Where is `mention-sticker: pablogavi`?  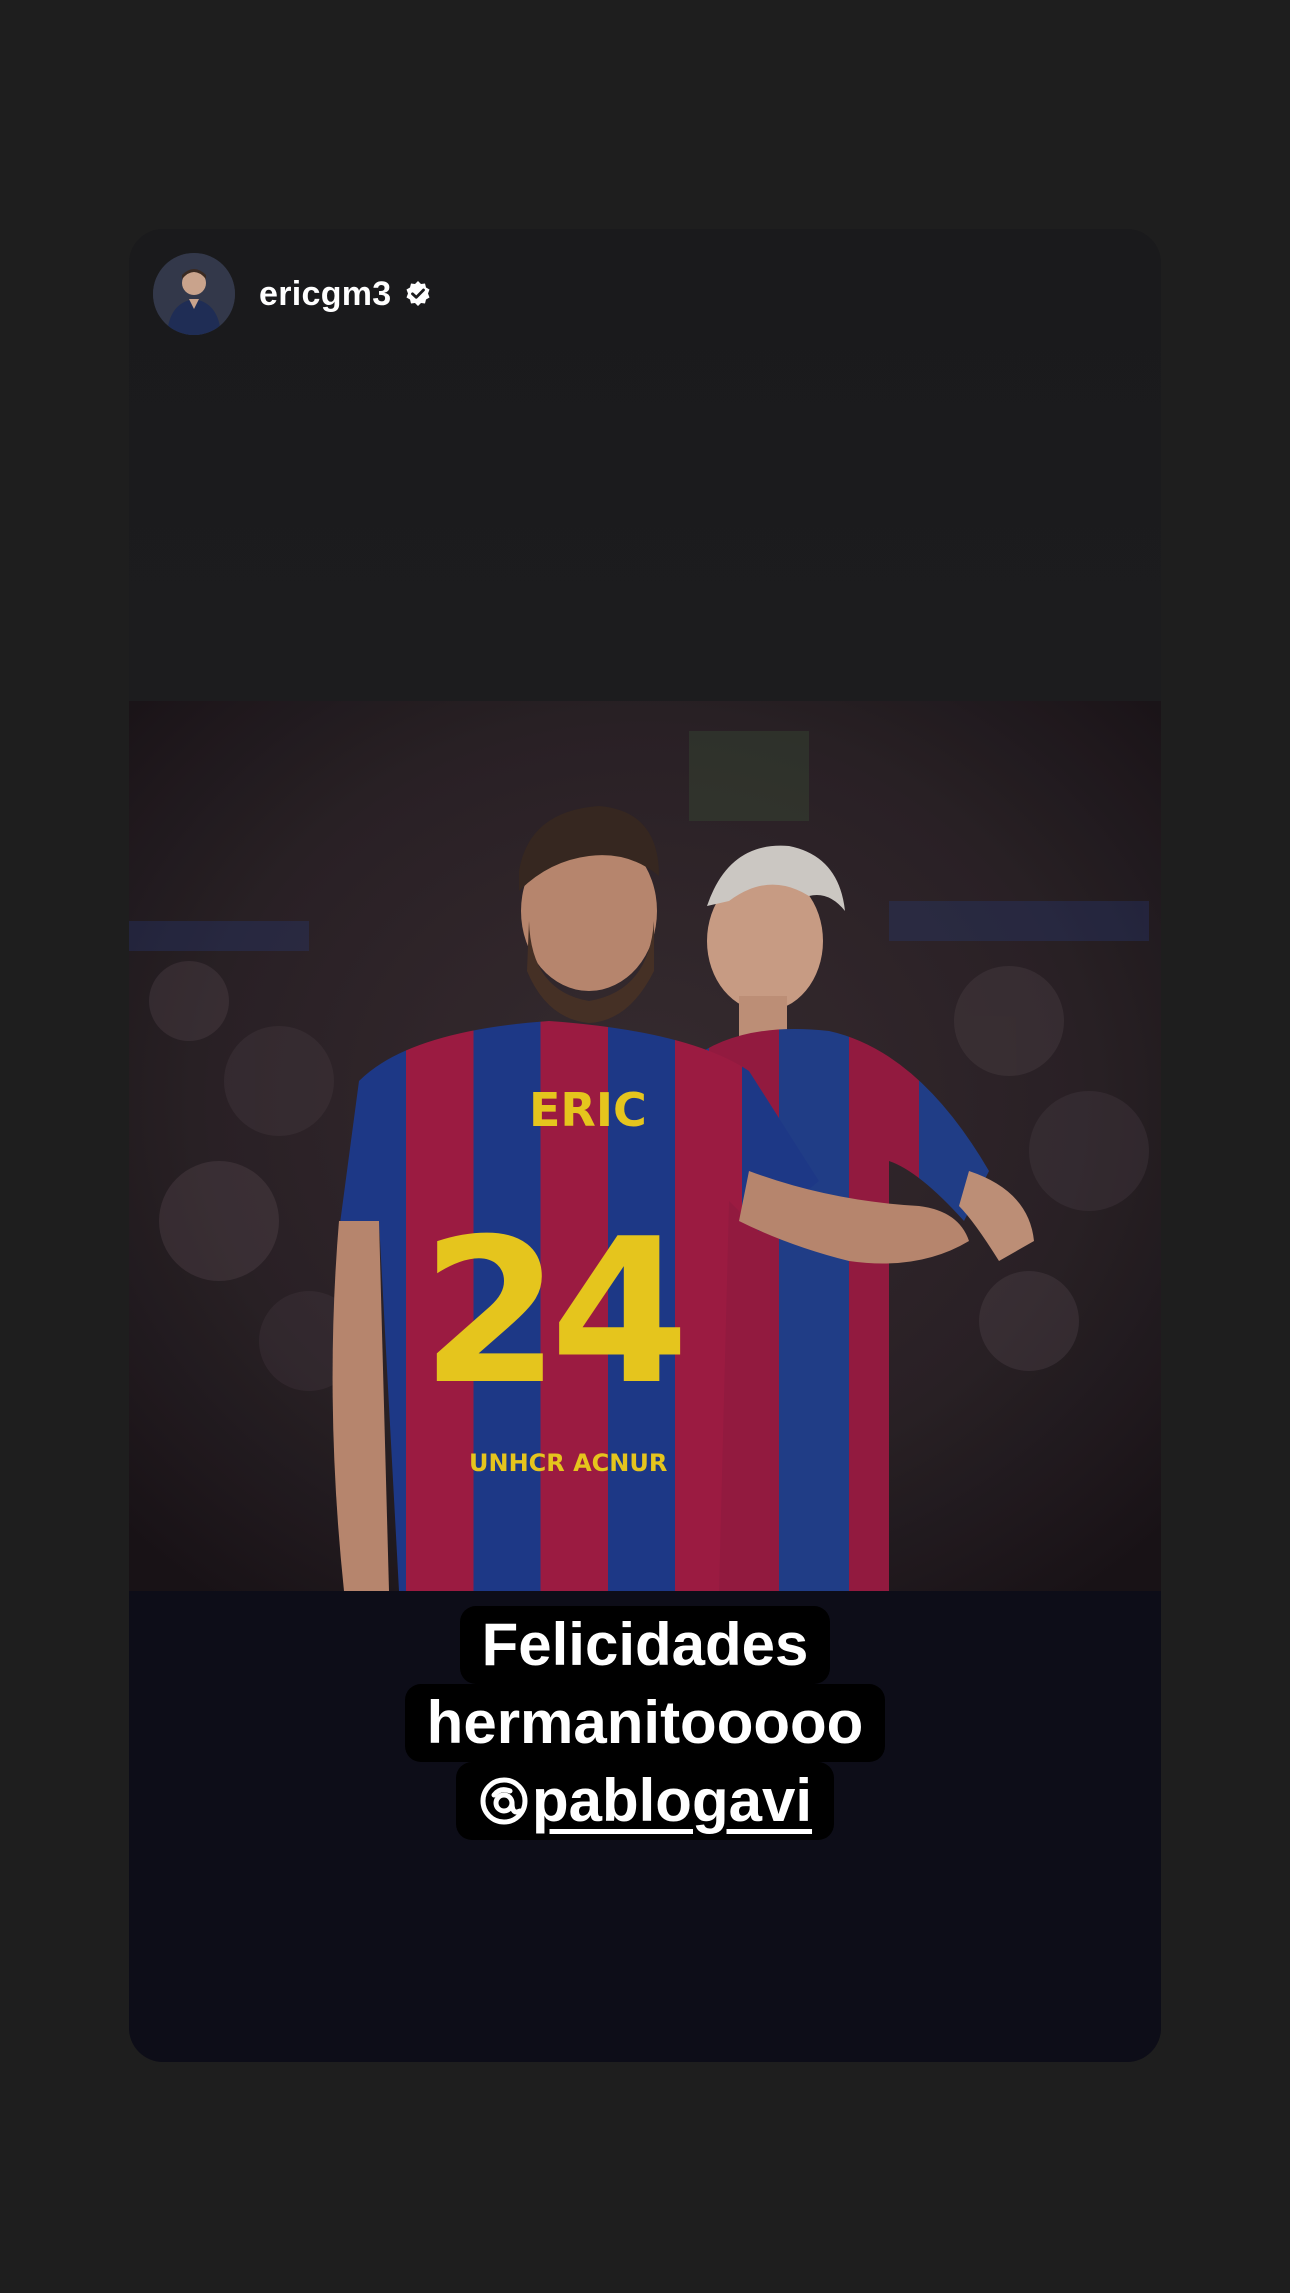
mention-sticker: pablogavi is located at coordinates (645, 1801).